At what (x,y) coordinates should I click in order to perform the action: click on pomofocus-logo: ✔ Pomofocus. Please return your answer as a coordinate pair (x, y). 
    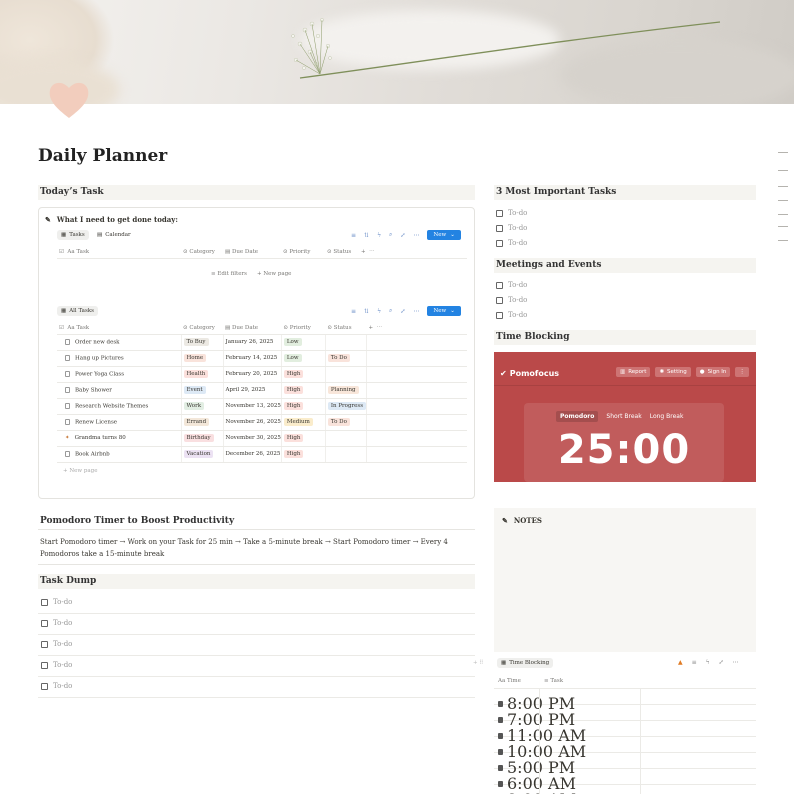
    Looking at the image, I should click on (530, 373).